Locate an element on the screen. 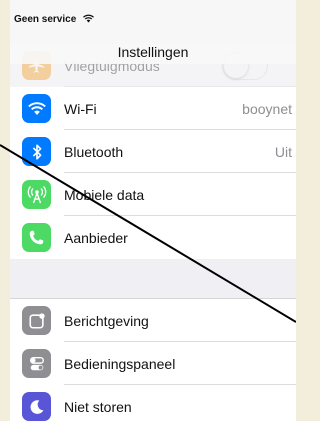 The height and width of the screenshot is (421, 320). settings-row-mobile-data: Mobiele data is located at coordinates (153, 194).